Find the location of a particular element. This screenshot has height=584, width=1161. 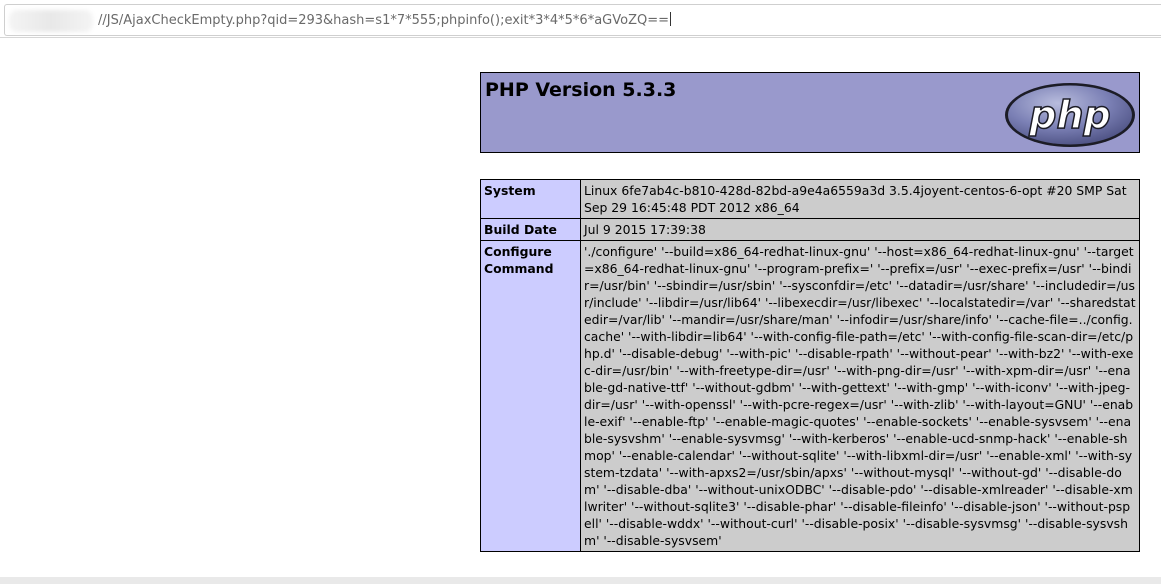

redacted-host is located at coordinates (51, 21).